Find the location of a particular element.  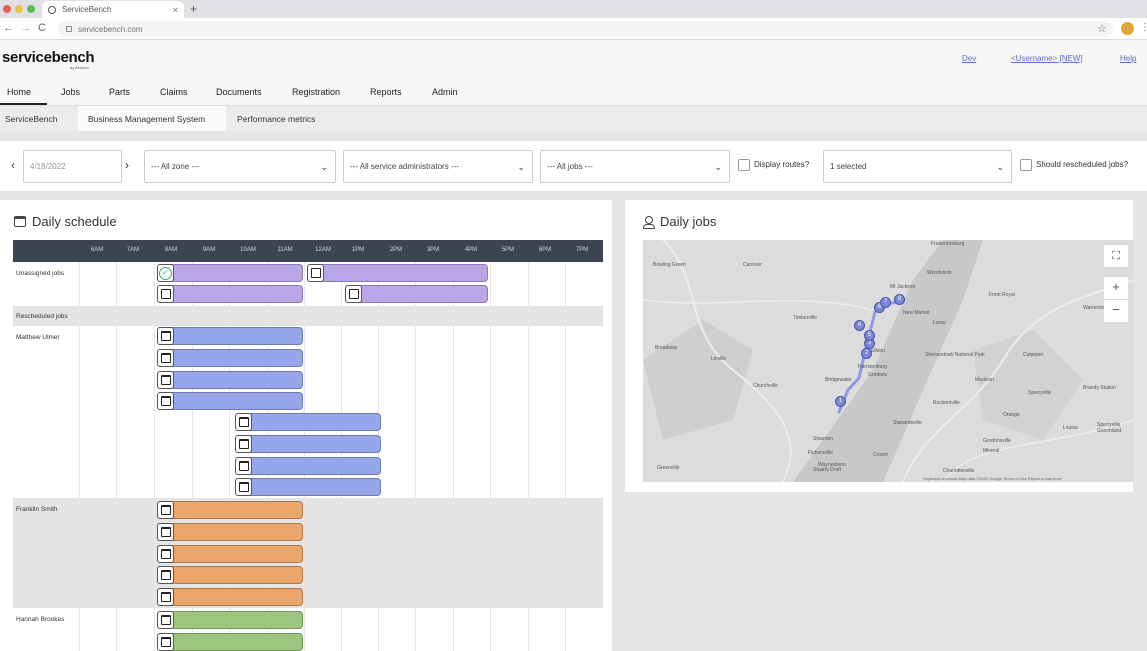

profile-avatar is located at coordinates (1127, 28).